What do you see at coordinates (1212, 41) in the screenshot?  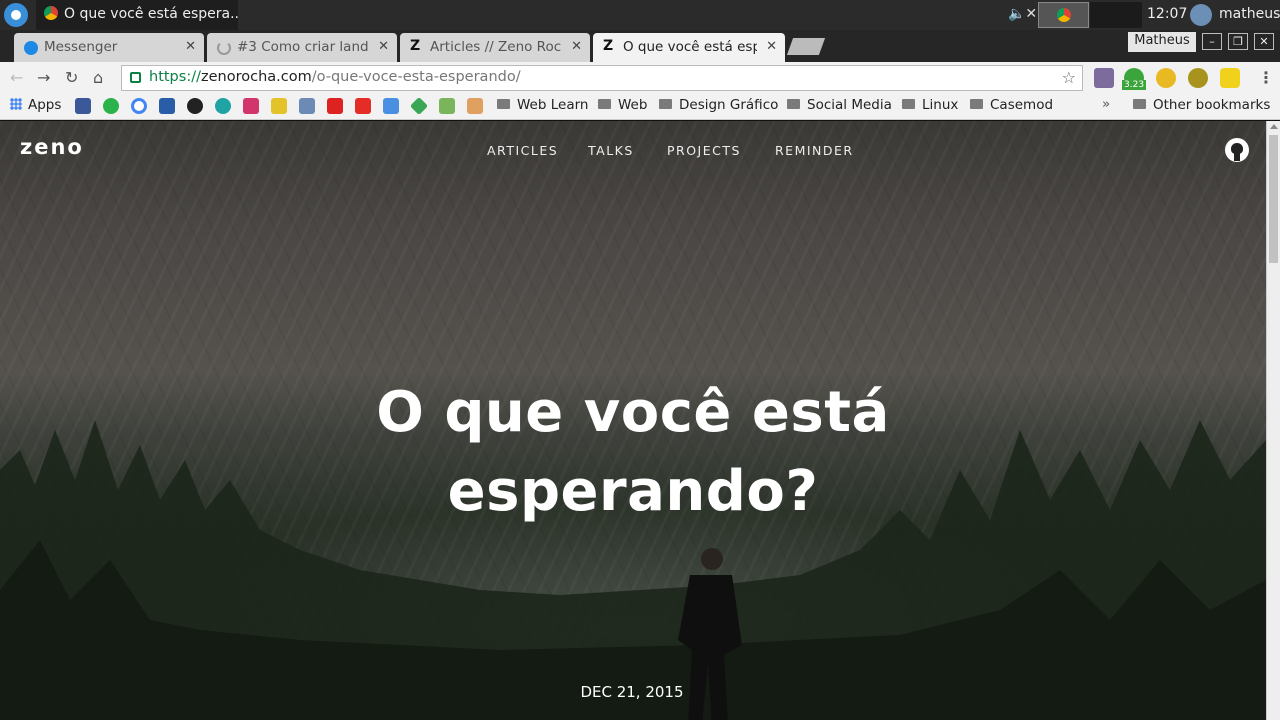 I see `minimize-icon: –` at bounding box center [1212, 41].